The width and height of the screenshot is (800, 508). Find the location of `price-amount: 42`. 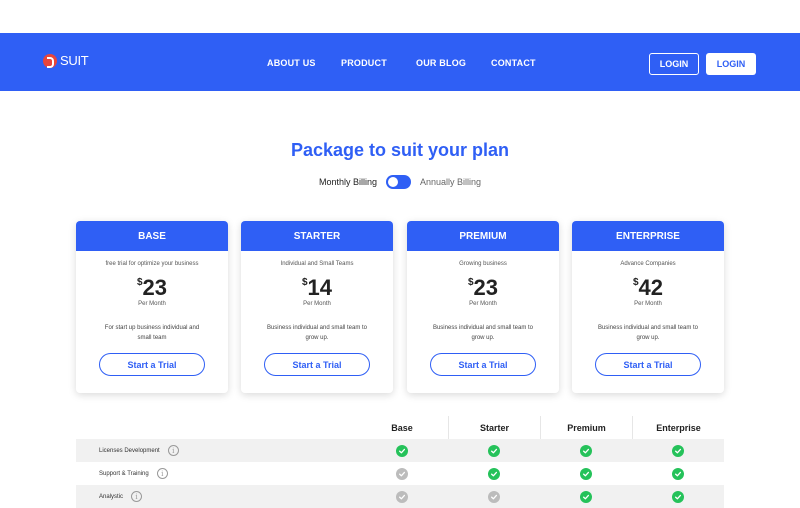

price-amount: 42 is located at coordinates (651, 287).